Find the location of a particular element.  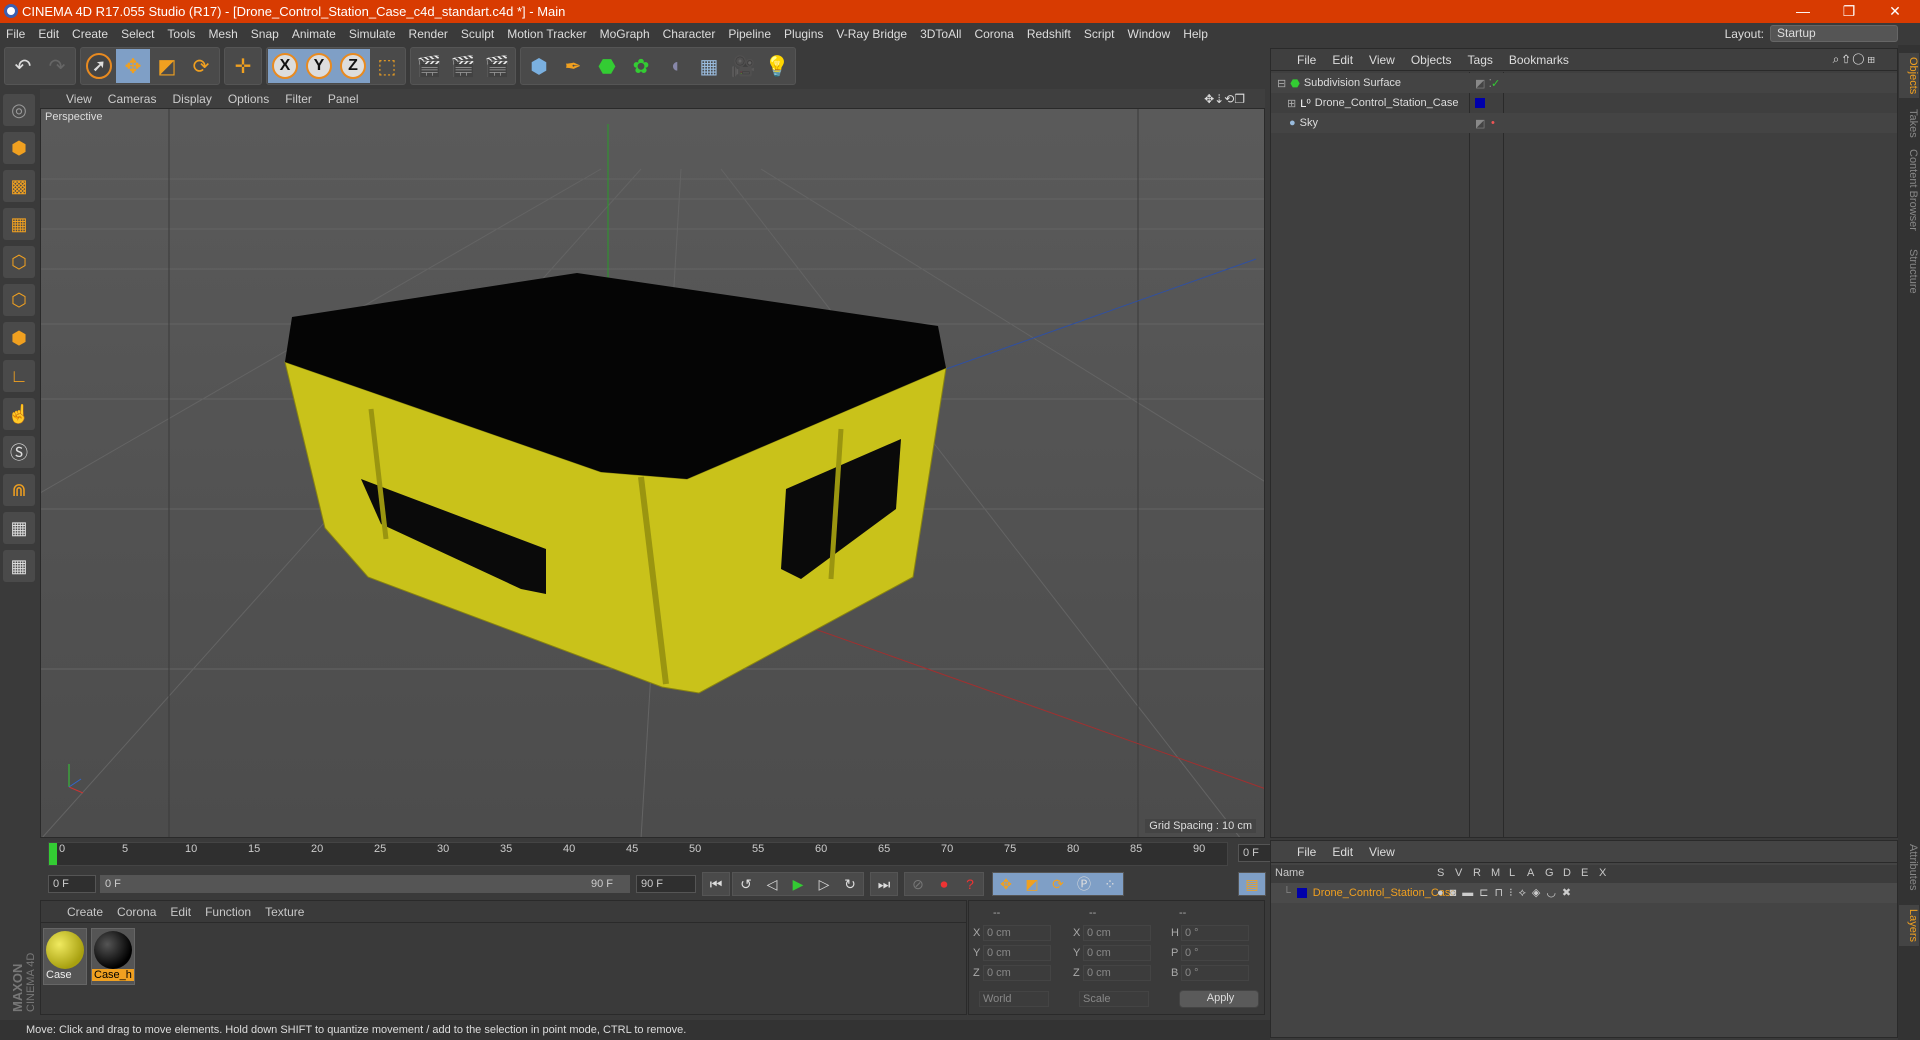

texture-mode-icon: ▩ is located at coordinates (19, 186).